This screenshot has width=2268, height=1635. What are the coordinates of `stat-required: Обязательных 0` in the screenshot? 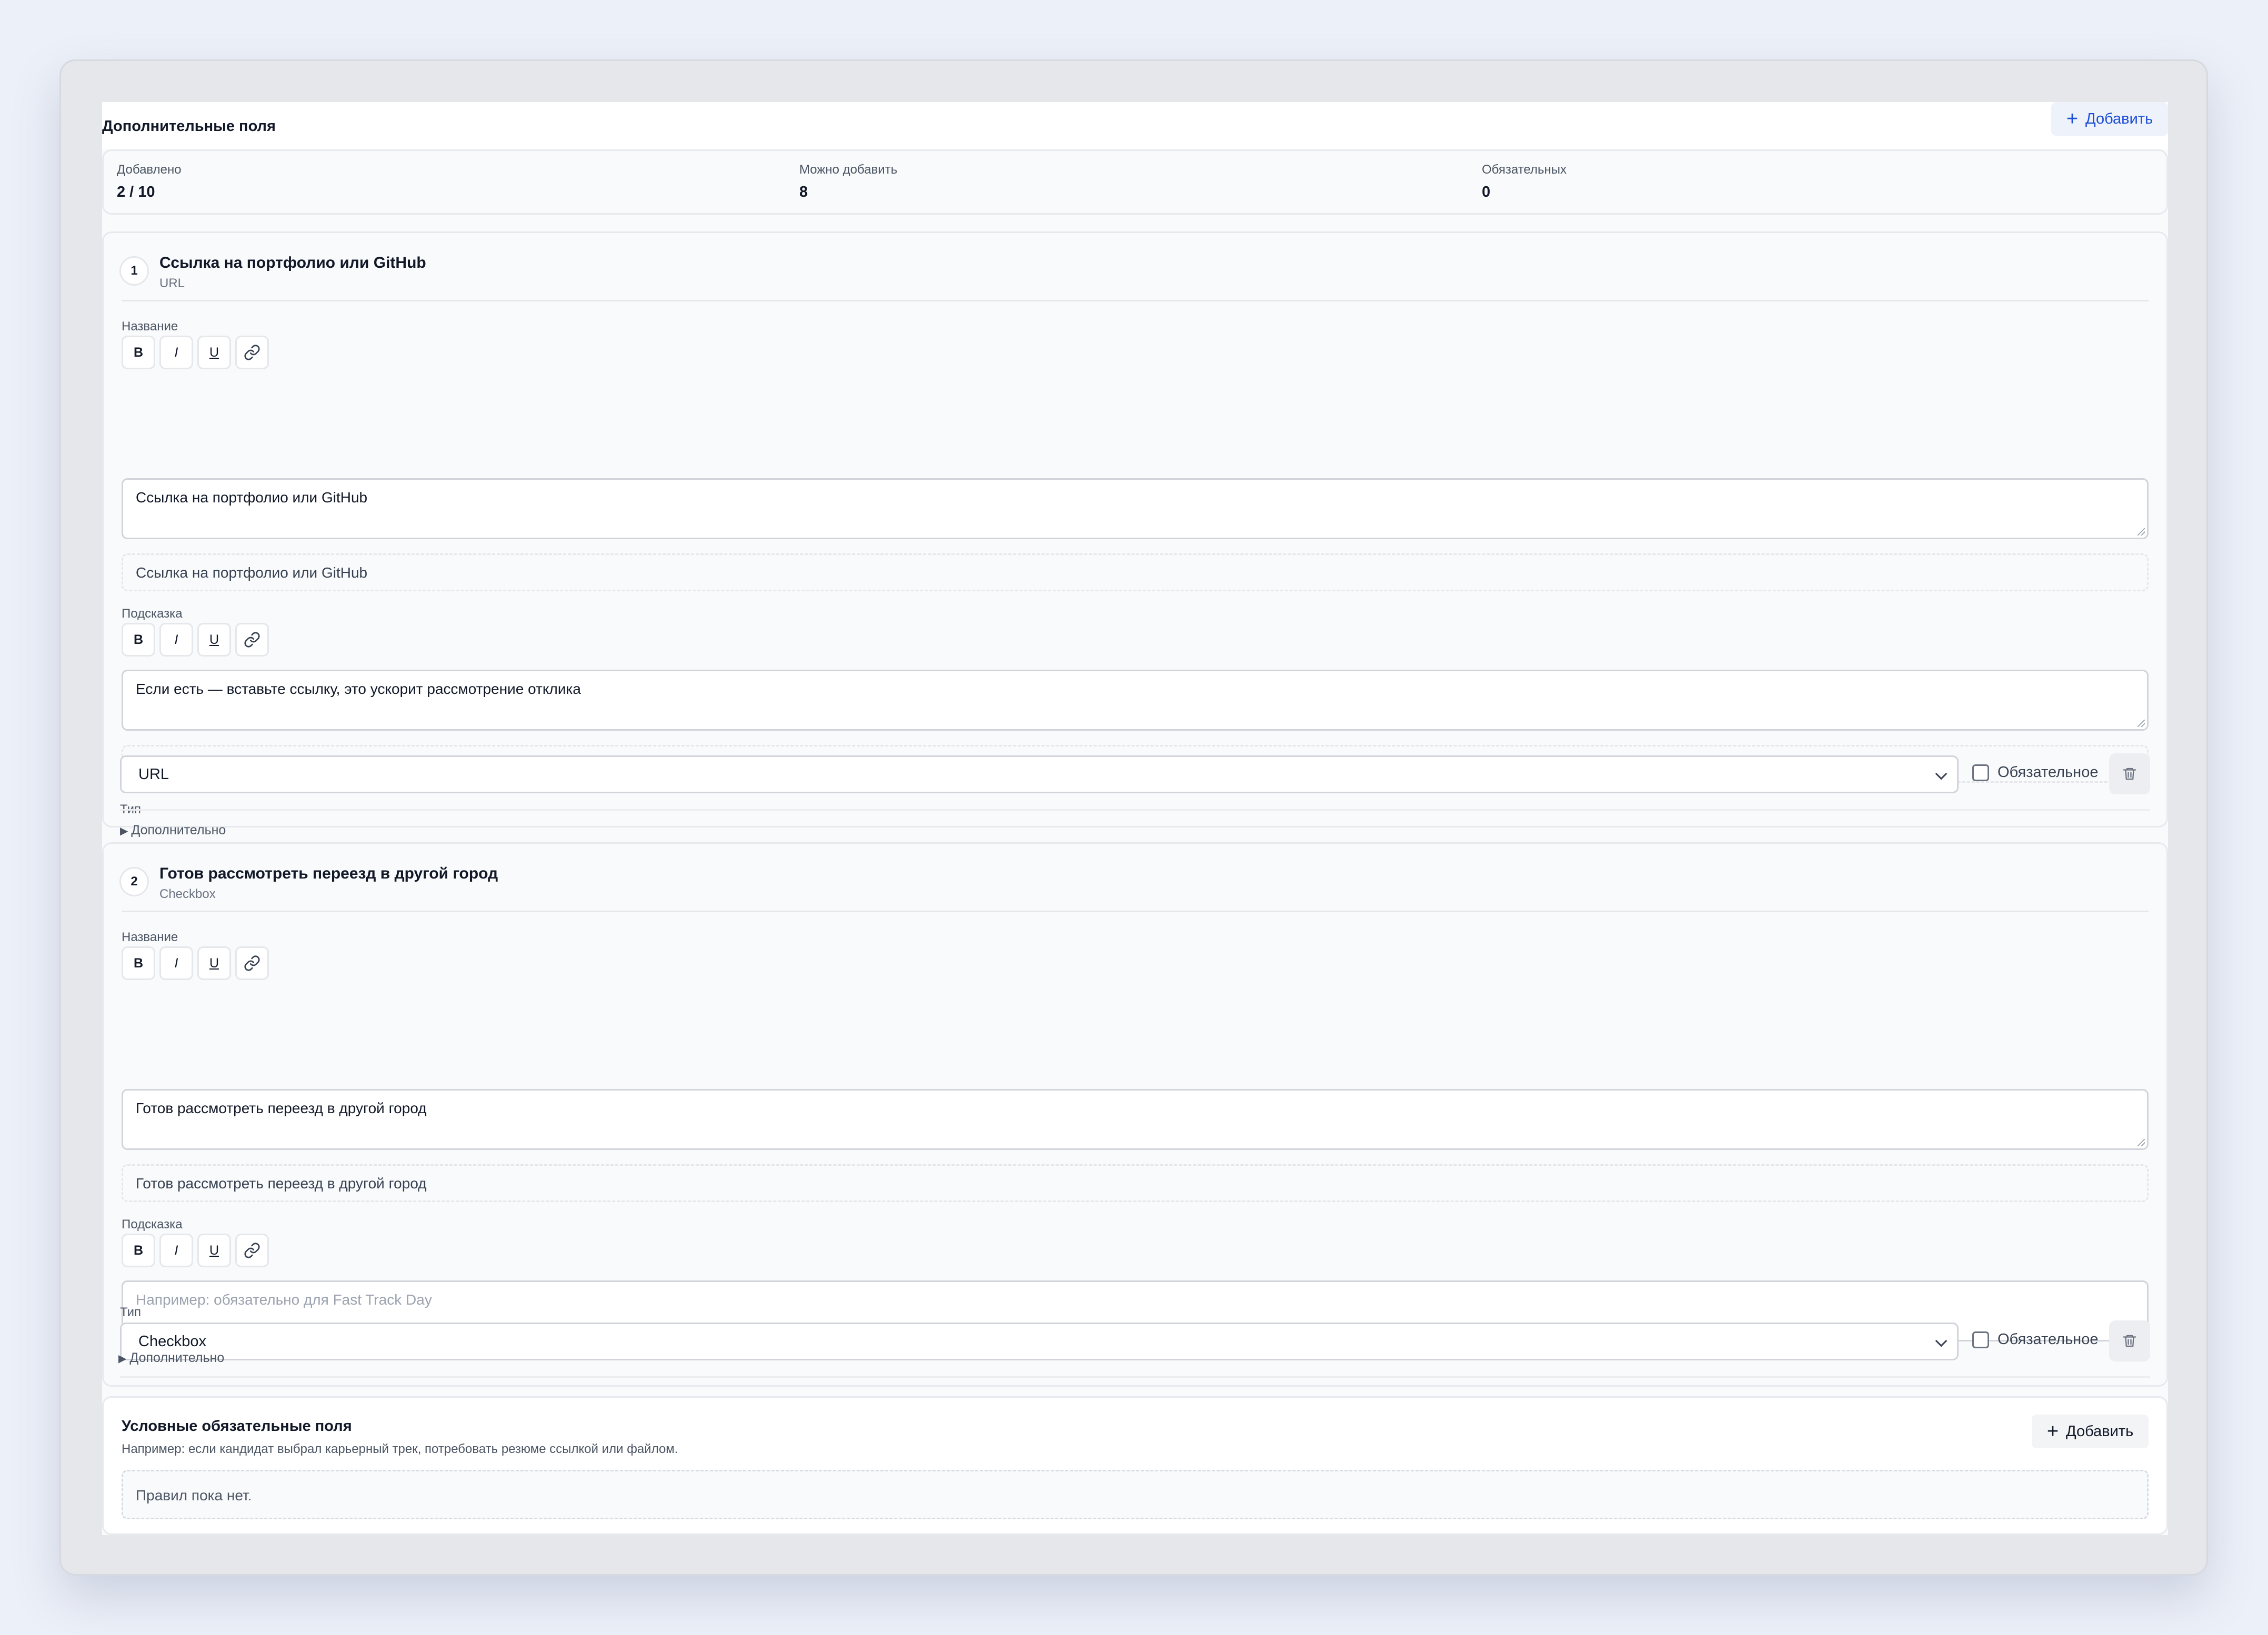 It's located at (1524, 182).